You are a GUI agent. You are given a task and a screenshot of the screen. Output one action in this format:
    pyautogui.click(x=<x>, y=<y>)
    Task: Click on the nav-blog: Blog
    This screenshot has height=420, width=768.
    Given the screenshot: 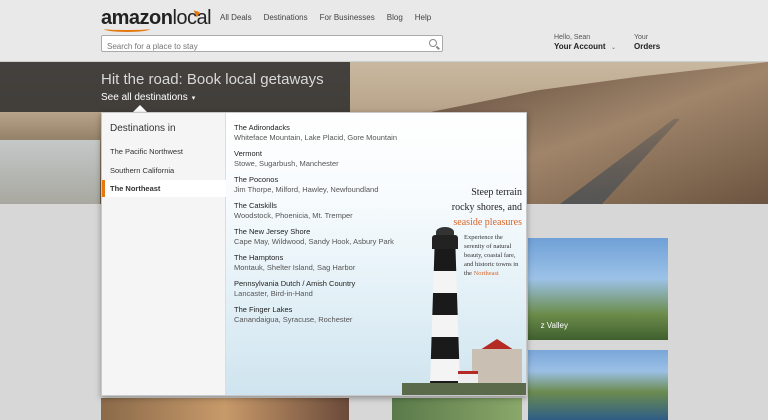 What is the action you would take?
    pyautogui.click(x=395, y=17)
    